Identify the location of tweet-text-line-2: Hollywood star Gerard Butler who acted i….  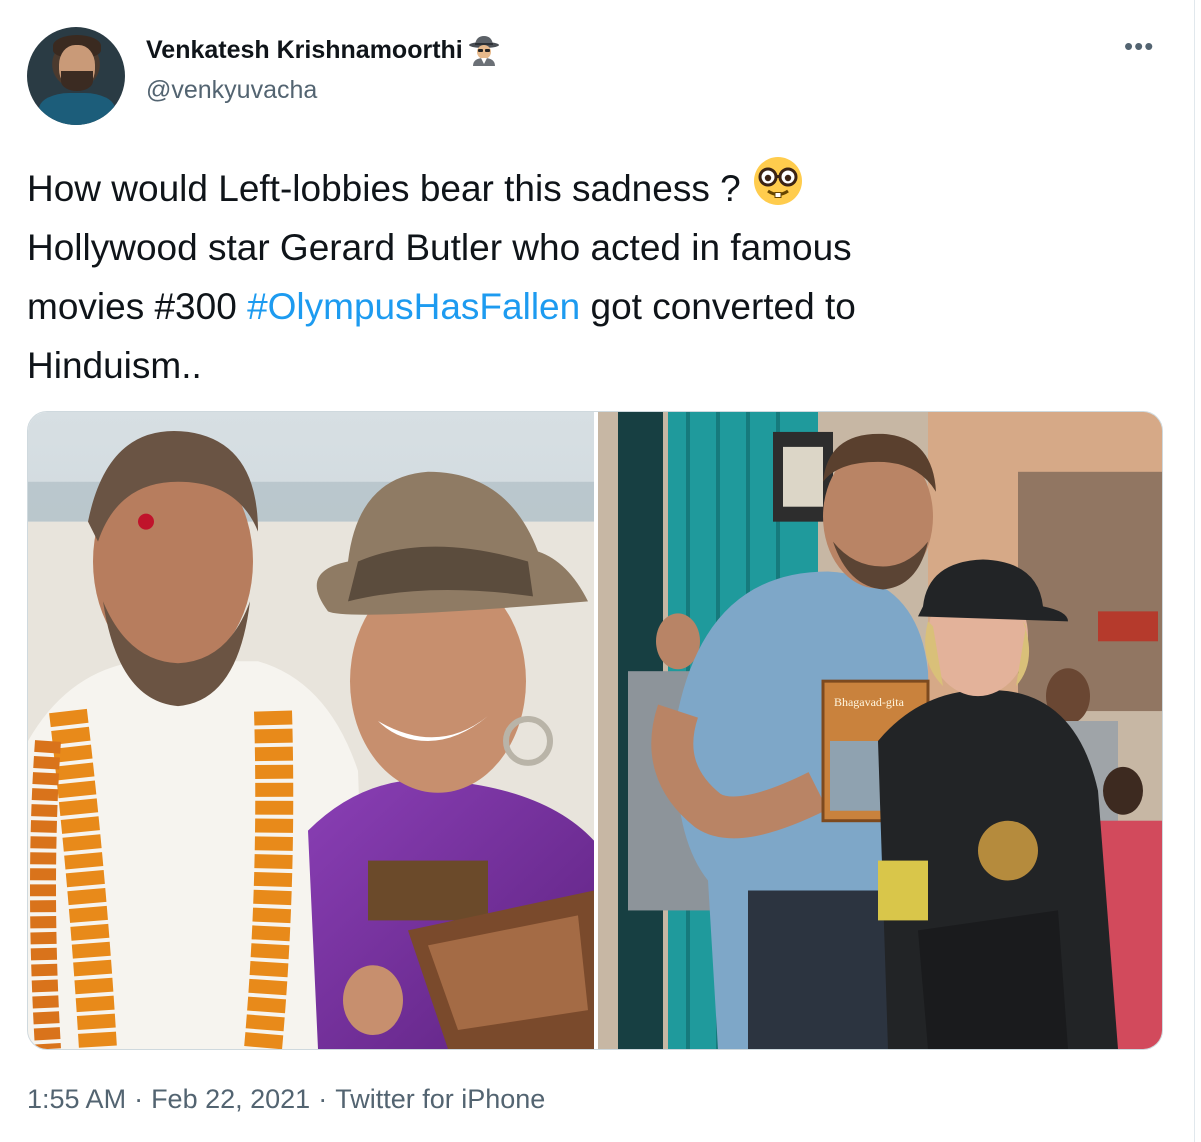
(439, 247).